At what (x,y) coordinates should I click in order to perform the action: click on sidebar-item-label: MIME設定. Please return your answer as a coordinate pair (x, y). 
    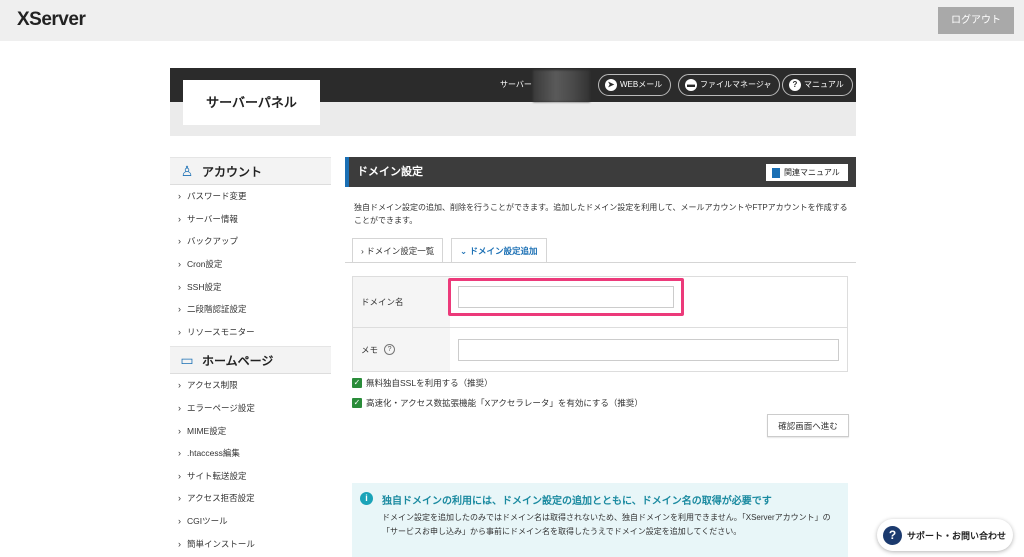
    Looking at the image, I should click on (207, 430).